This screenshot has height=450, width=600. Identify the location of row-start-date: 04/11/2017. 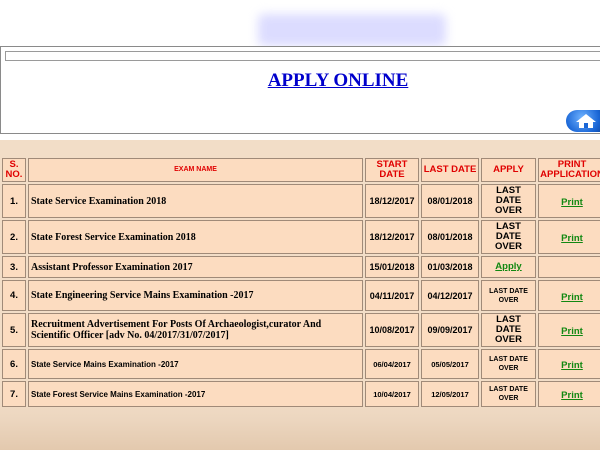
(392, 295).